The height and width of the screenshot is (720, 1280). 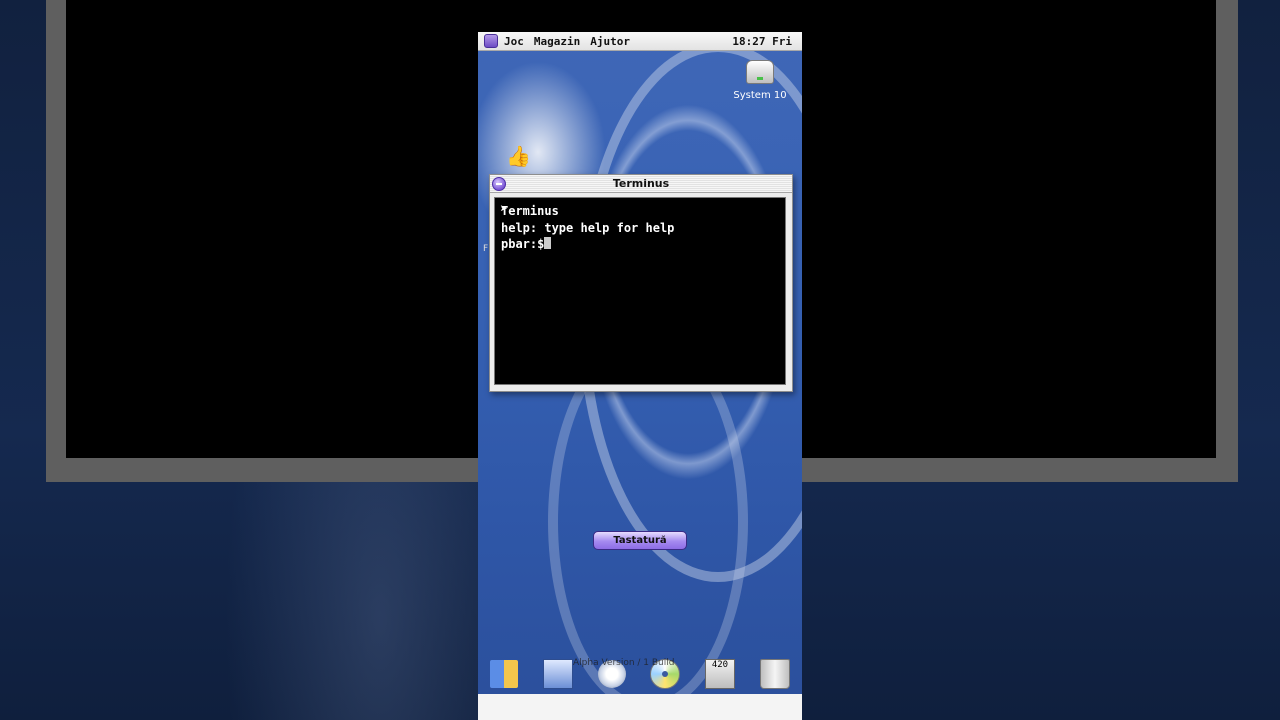 What do you see at coordinates (774, 674) in the screenshot?
I see `trash-icon` at bounding box center [774, 674].